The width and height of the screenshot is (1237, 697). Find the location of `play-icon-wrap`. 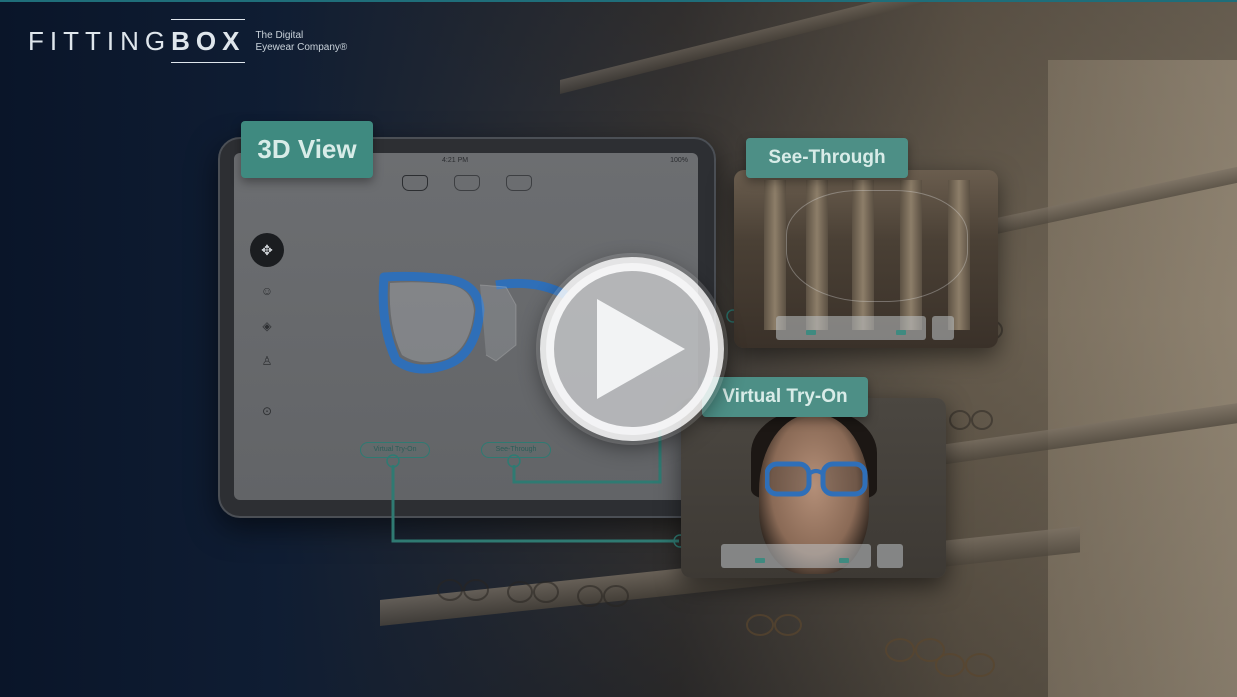

play-icon-wrap is located at coordinates (632, 349).